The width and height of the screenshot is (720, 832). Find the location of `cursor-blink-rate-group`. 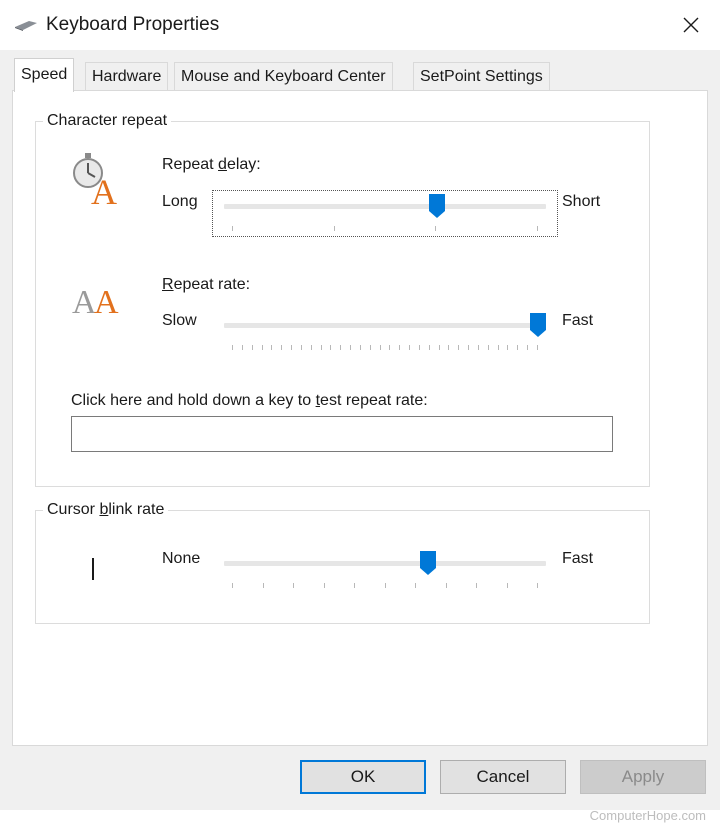

cursor-blink-rate-group is located at coordinates (342, 567).